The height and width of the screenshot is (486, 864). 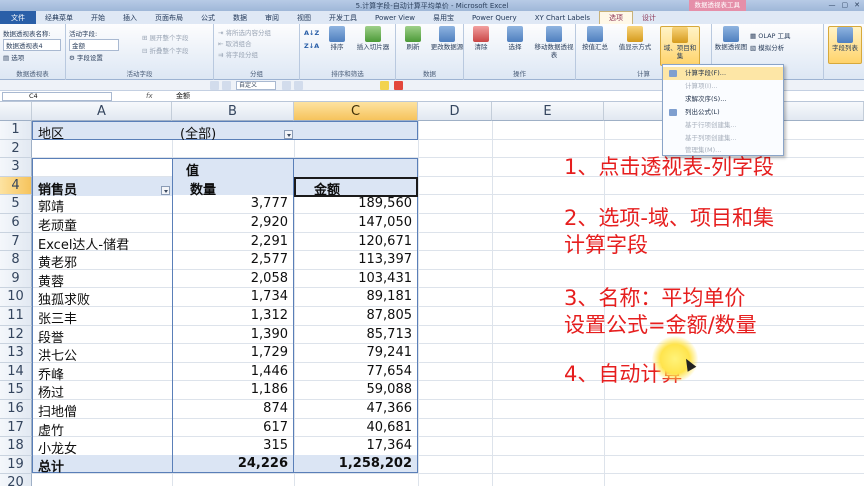 What do you see at coordinates (298, 85) in the screenshot?
I see `percent-button` at bounding box center [298, 85].